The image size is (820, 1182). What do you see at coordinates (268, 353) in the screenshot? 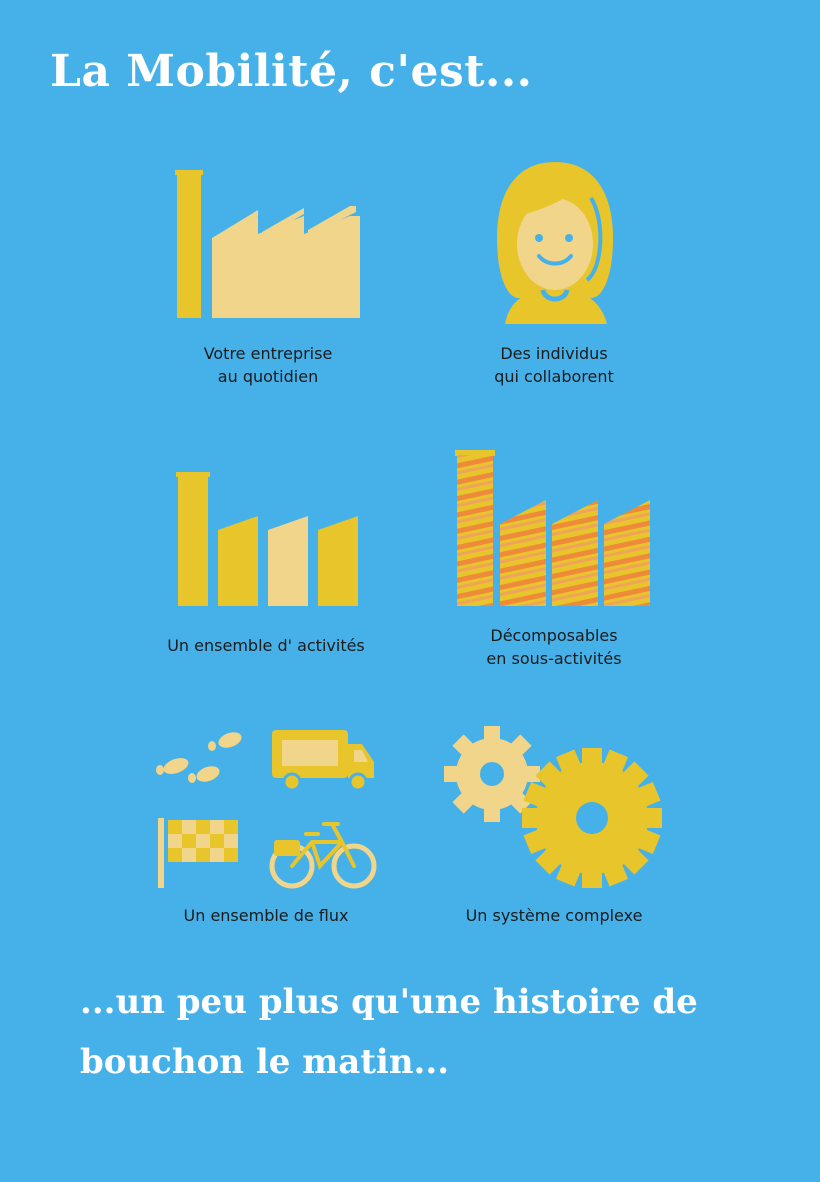
I see `caption-line: Votre entreprise` at bounding box center [268, 353].